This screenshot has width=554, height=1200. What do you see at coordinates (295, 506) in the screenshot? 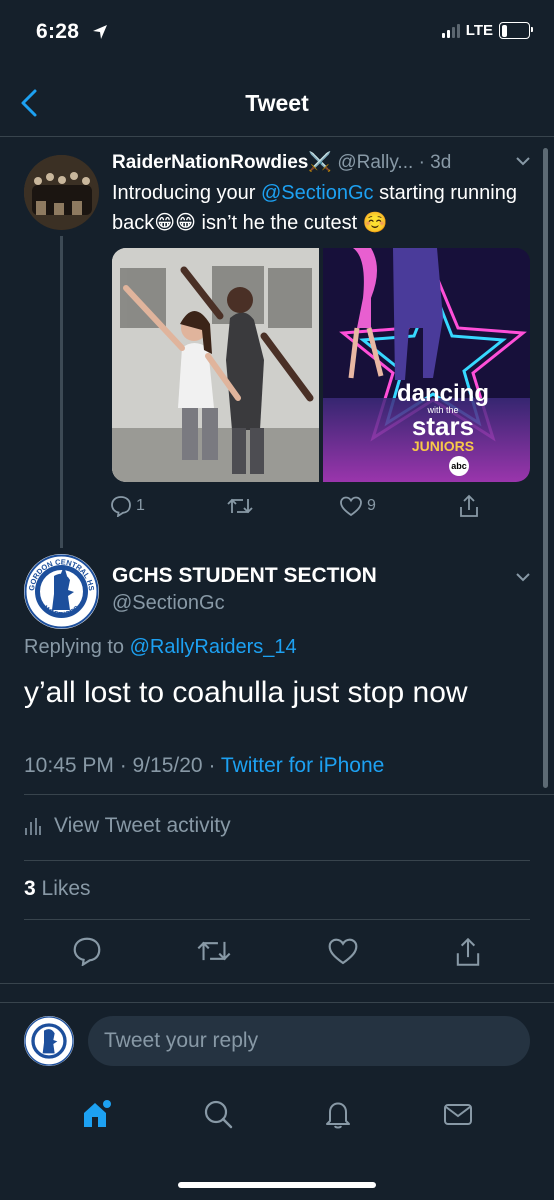
I see `tweet-actions: 1 9` at bounding box center [295, 506].